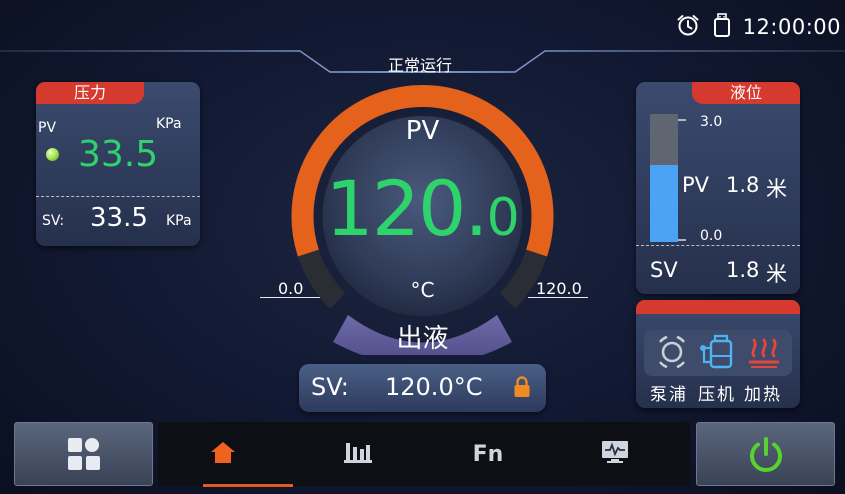 The width and height of the screenshot is (845, 494). Describe the element at coordinates (223, 454) in the screenshot. I see `home-icon` at that location.